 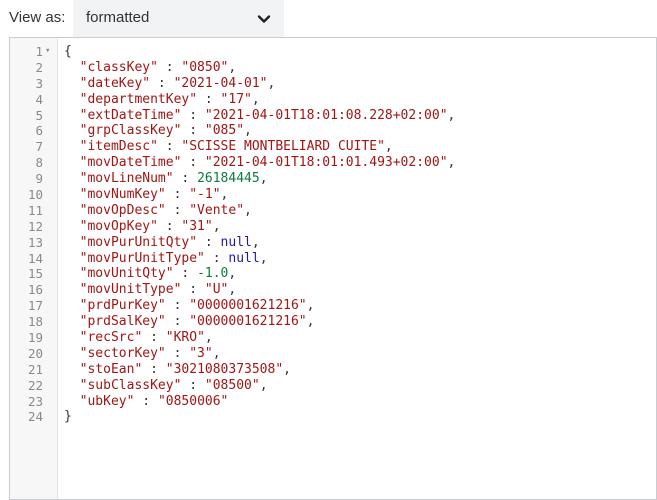 I want to click on code-text: "sectorKey" : "3",, so click(x=142, y=354).